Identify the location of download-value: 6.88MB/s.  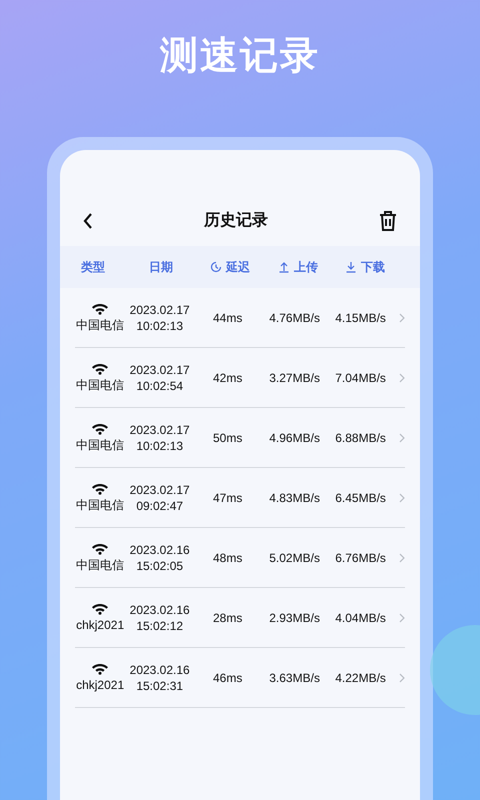
(360, 438).